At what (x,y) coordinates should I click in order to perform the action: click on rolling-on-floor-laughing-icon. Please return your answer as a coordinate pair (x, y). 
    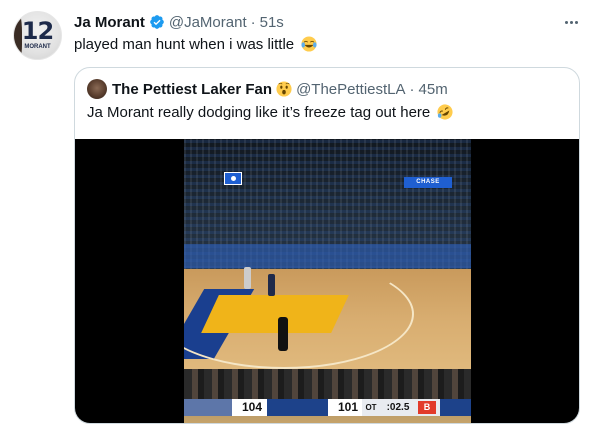
    Looking at the image, I should click on (445, 112).